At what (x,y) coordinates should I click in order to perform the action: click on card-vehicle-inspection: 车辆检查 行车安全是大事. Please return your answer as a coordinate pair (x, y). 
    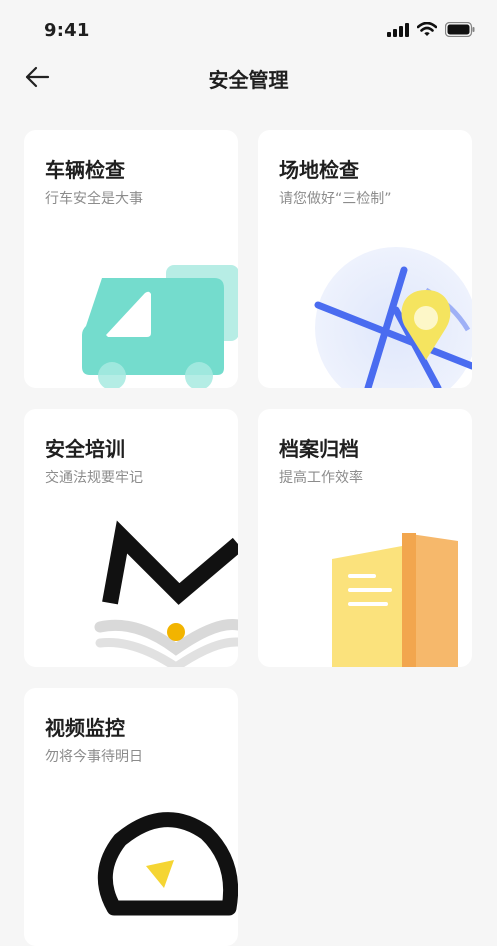
    Looking at the image, I should click on (131, 259).